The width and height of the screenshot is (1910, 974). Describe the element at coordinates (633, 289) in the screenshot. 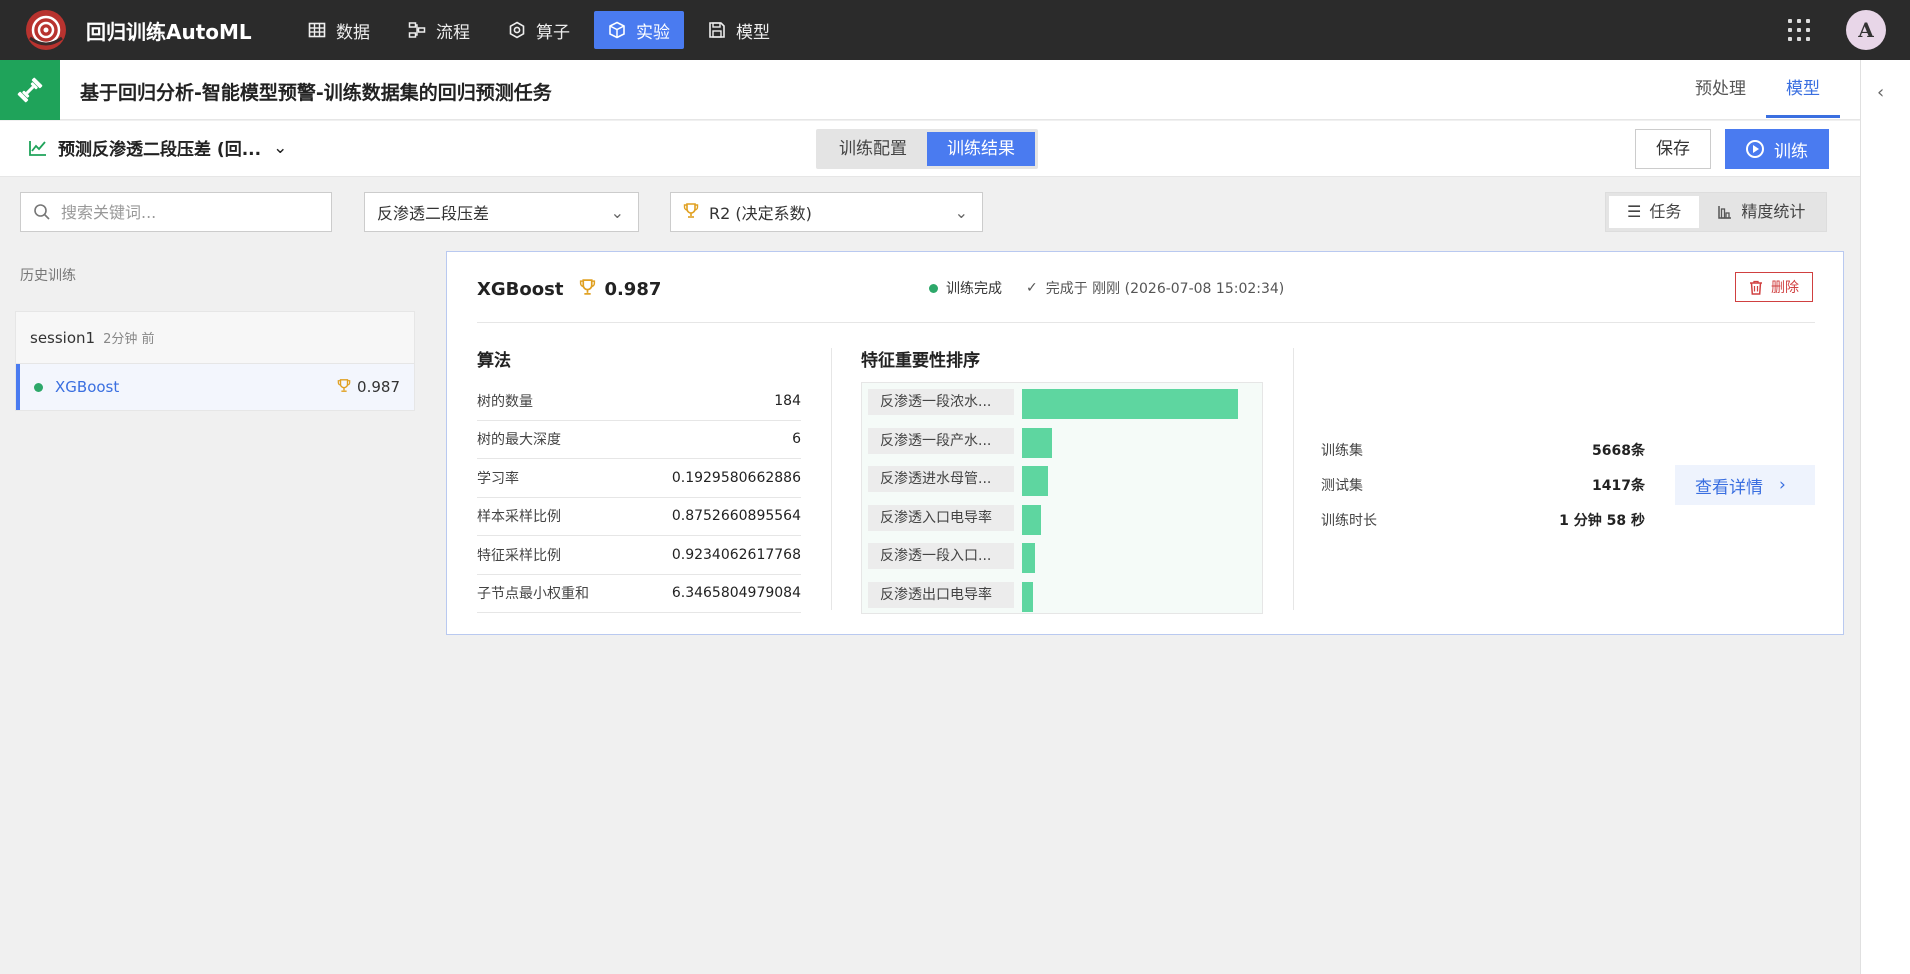

I see `score-value: 0.987` at that location.